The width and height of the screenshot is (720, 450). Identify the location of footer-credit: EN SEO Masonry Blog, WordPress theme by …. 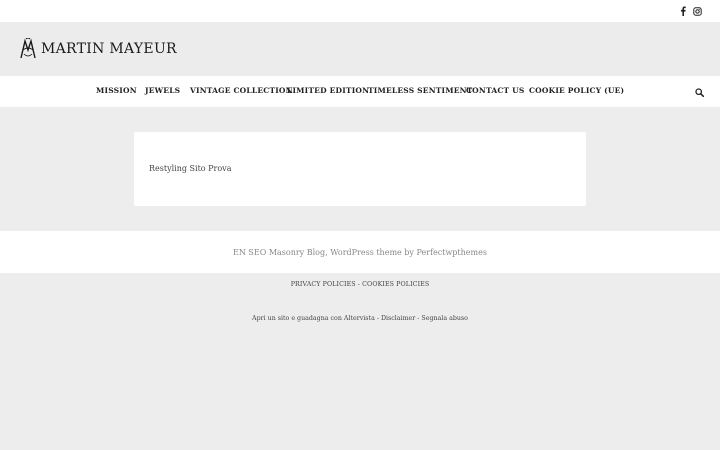
(360, 252).